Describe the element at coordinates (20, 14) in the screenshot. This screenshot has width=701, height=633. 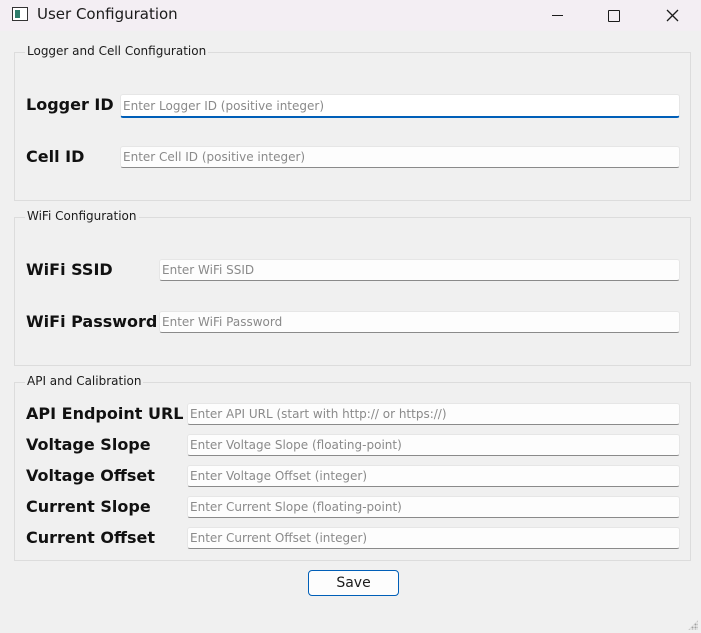
I see `app-window-icon` at that location.